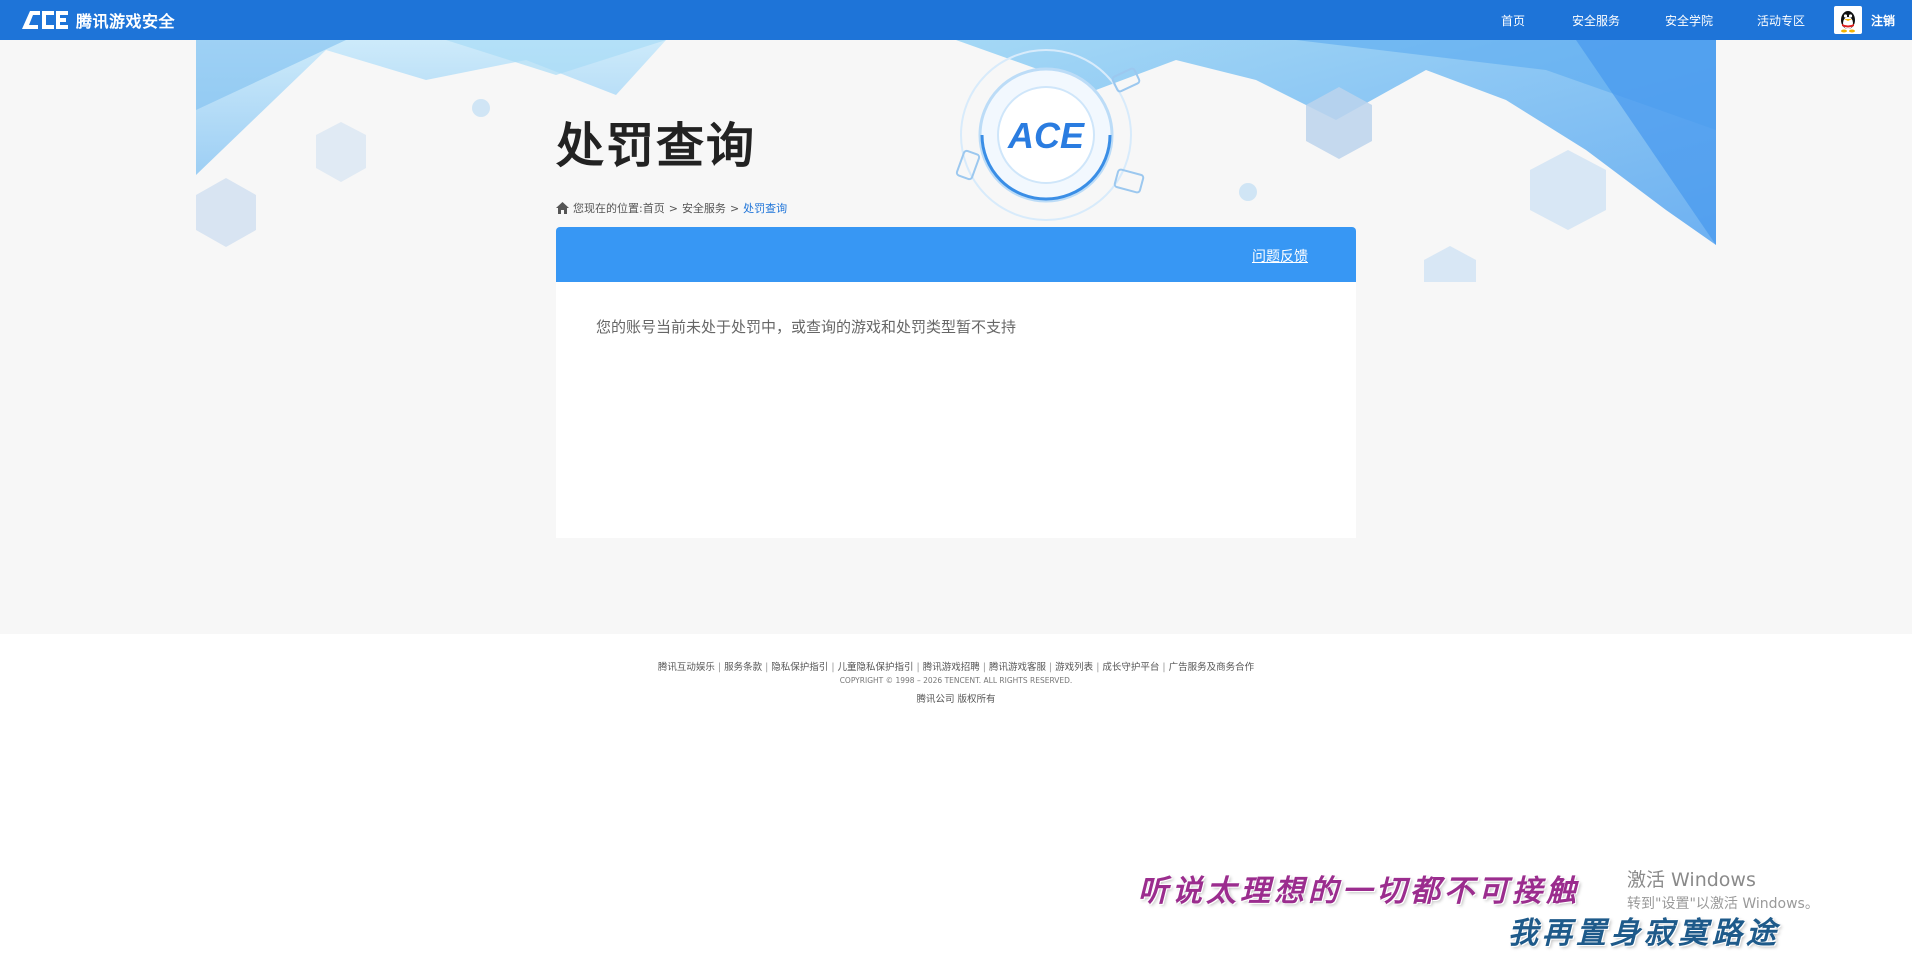  Describe the element at coordinates (743, 667) in the screenshot. I see `footer-link-terms: 服务条款` at that location.